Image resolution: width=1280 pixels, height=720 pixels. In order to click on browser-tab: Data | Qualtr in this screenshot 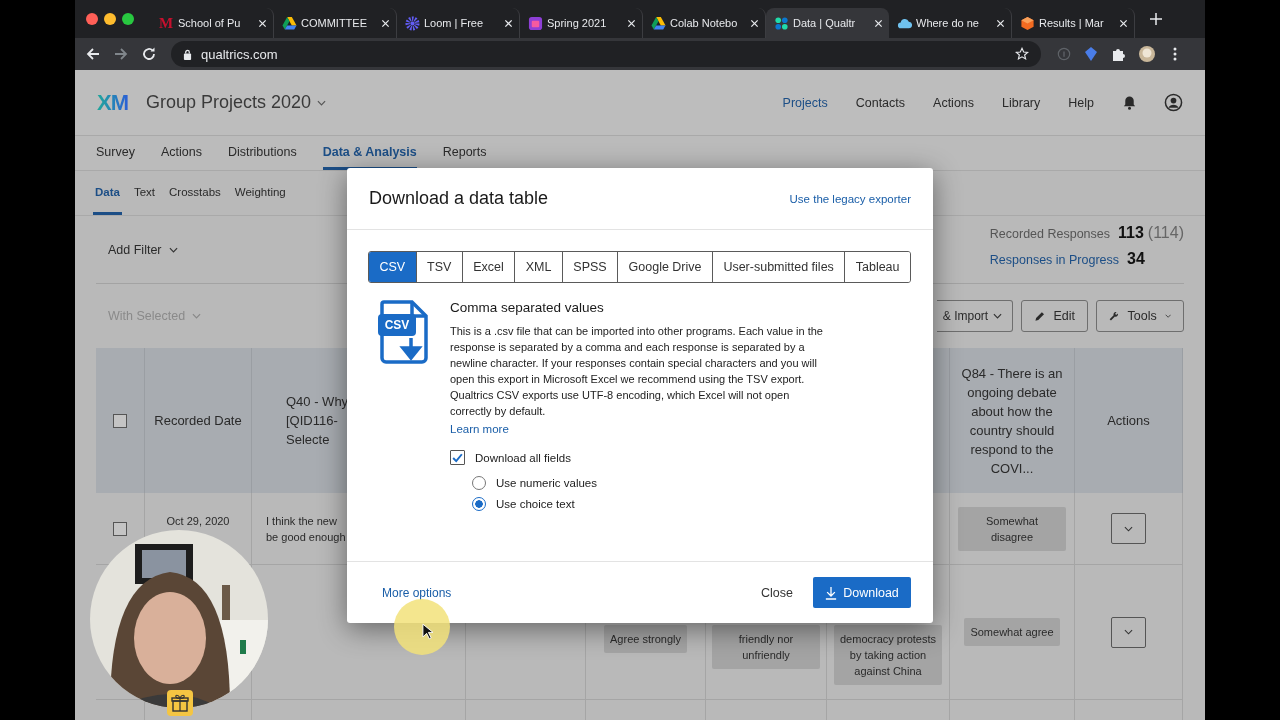, I will do `click(827, 23)`.